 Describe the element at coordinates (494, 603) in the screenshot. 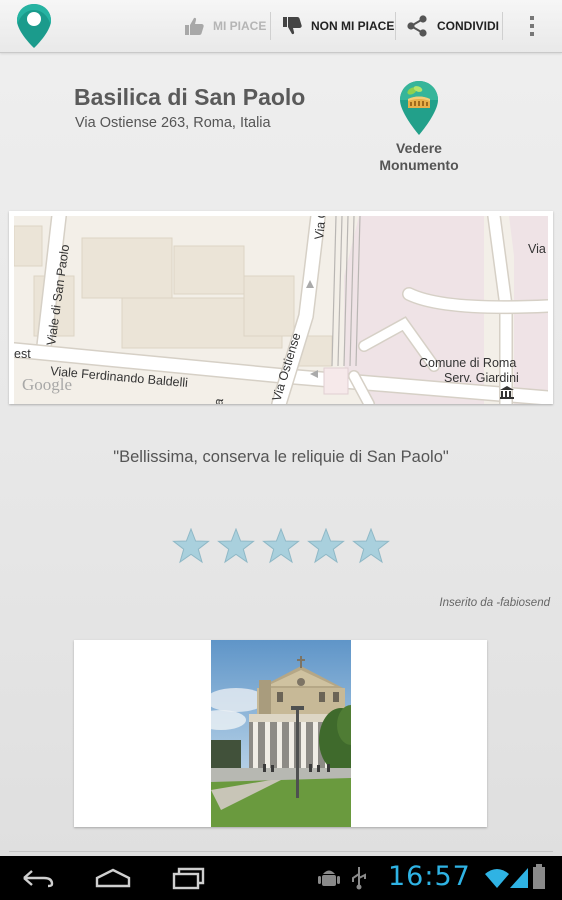

I see `review-author: Inserito da -fabiosend` at that location.